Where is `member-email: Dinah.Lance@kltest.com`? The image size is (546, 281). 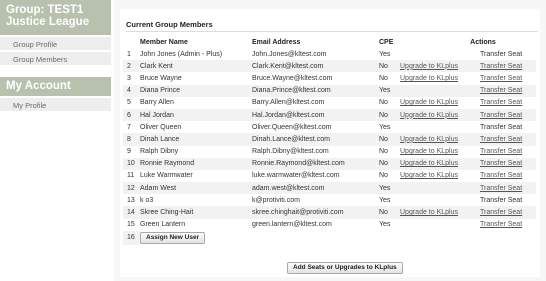
member-email: Dinah.Lance@kltest.com is located at coordinates (291, 139).